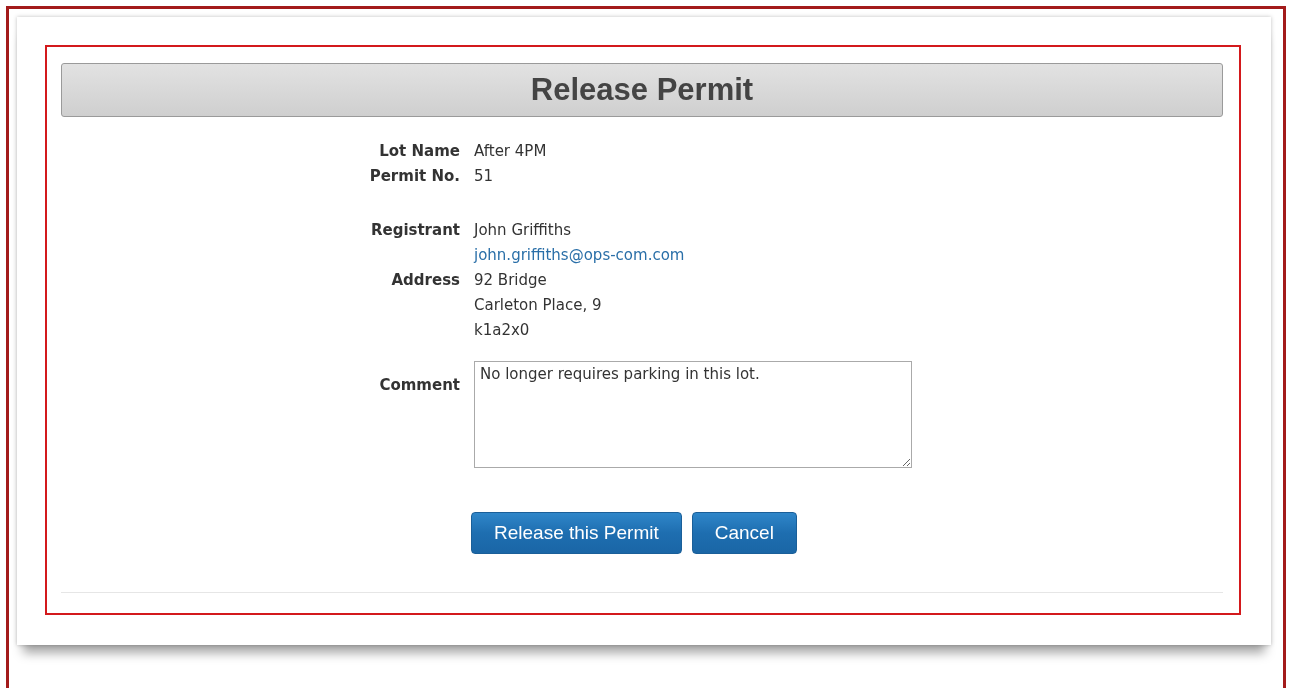 This screenshot has width=1292, height=688. What do you see at coordinates (419, 151) in the screenshot?
I see `field-label: Lot Name` at bounding box center [419, 151].